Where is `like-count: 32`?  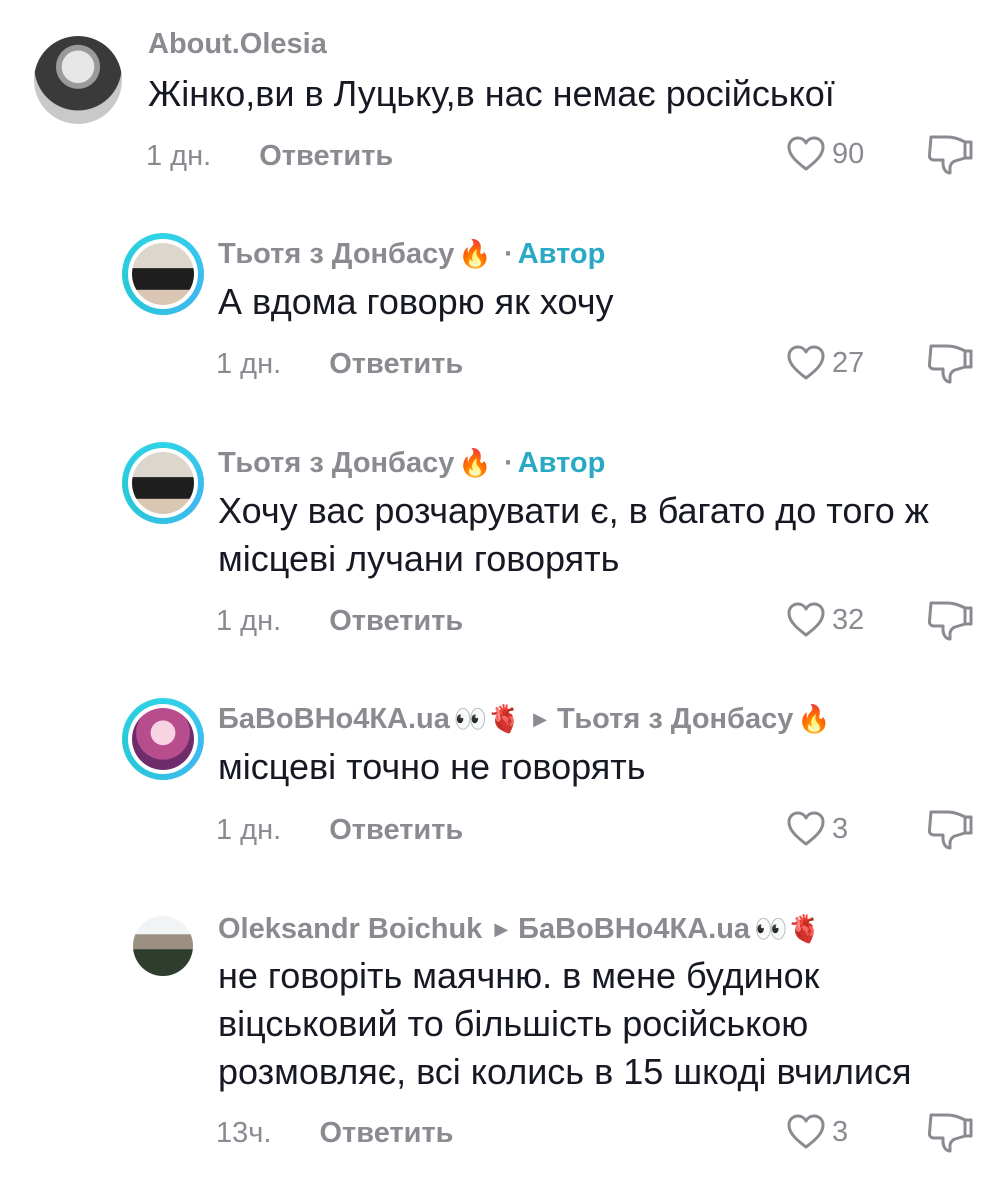
like-count: 32 is located at coordinates (848, 619).